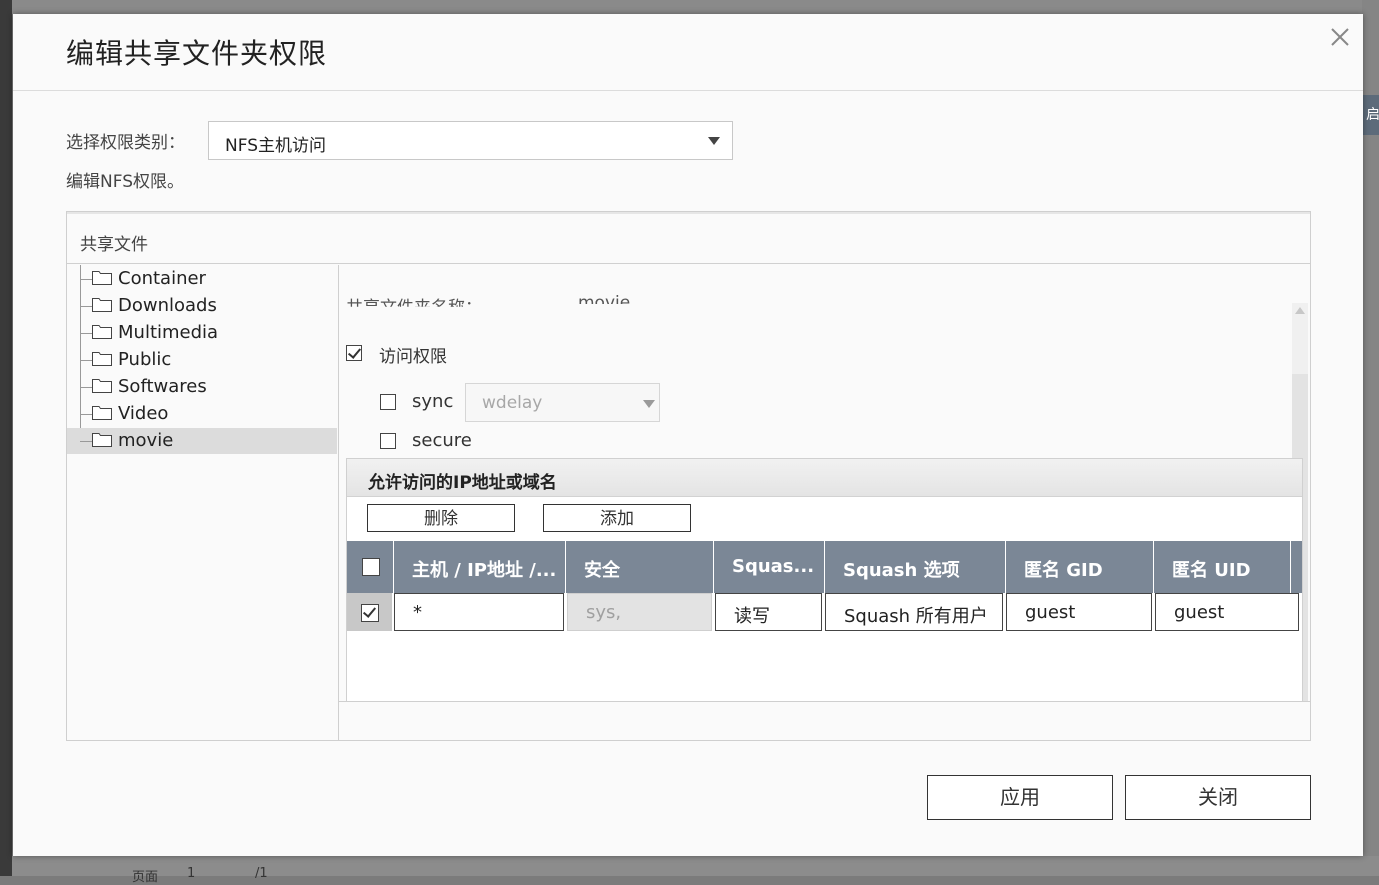 The width and height of the screenshot is (1379, 885). Describe the element at coordinates (191, 873) in the screenshot. I see `pager-page: 1` at that location.